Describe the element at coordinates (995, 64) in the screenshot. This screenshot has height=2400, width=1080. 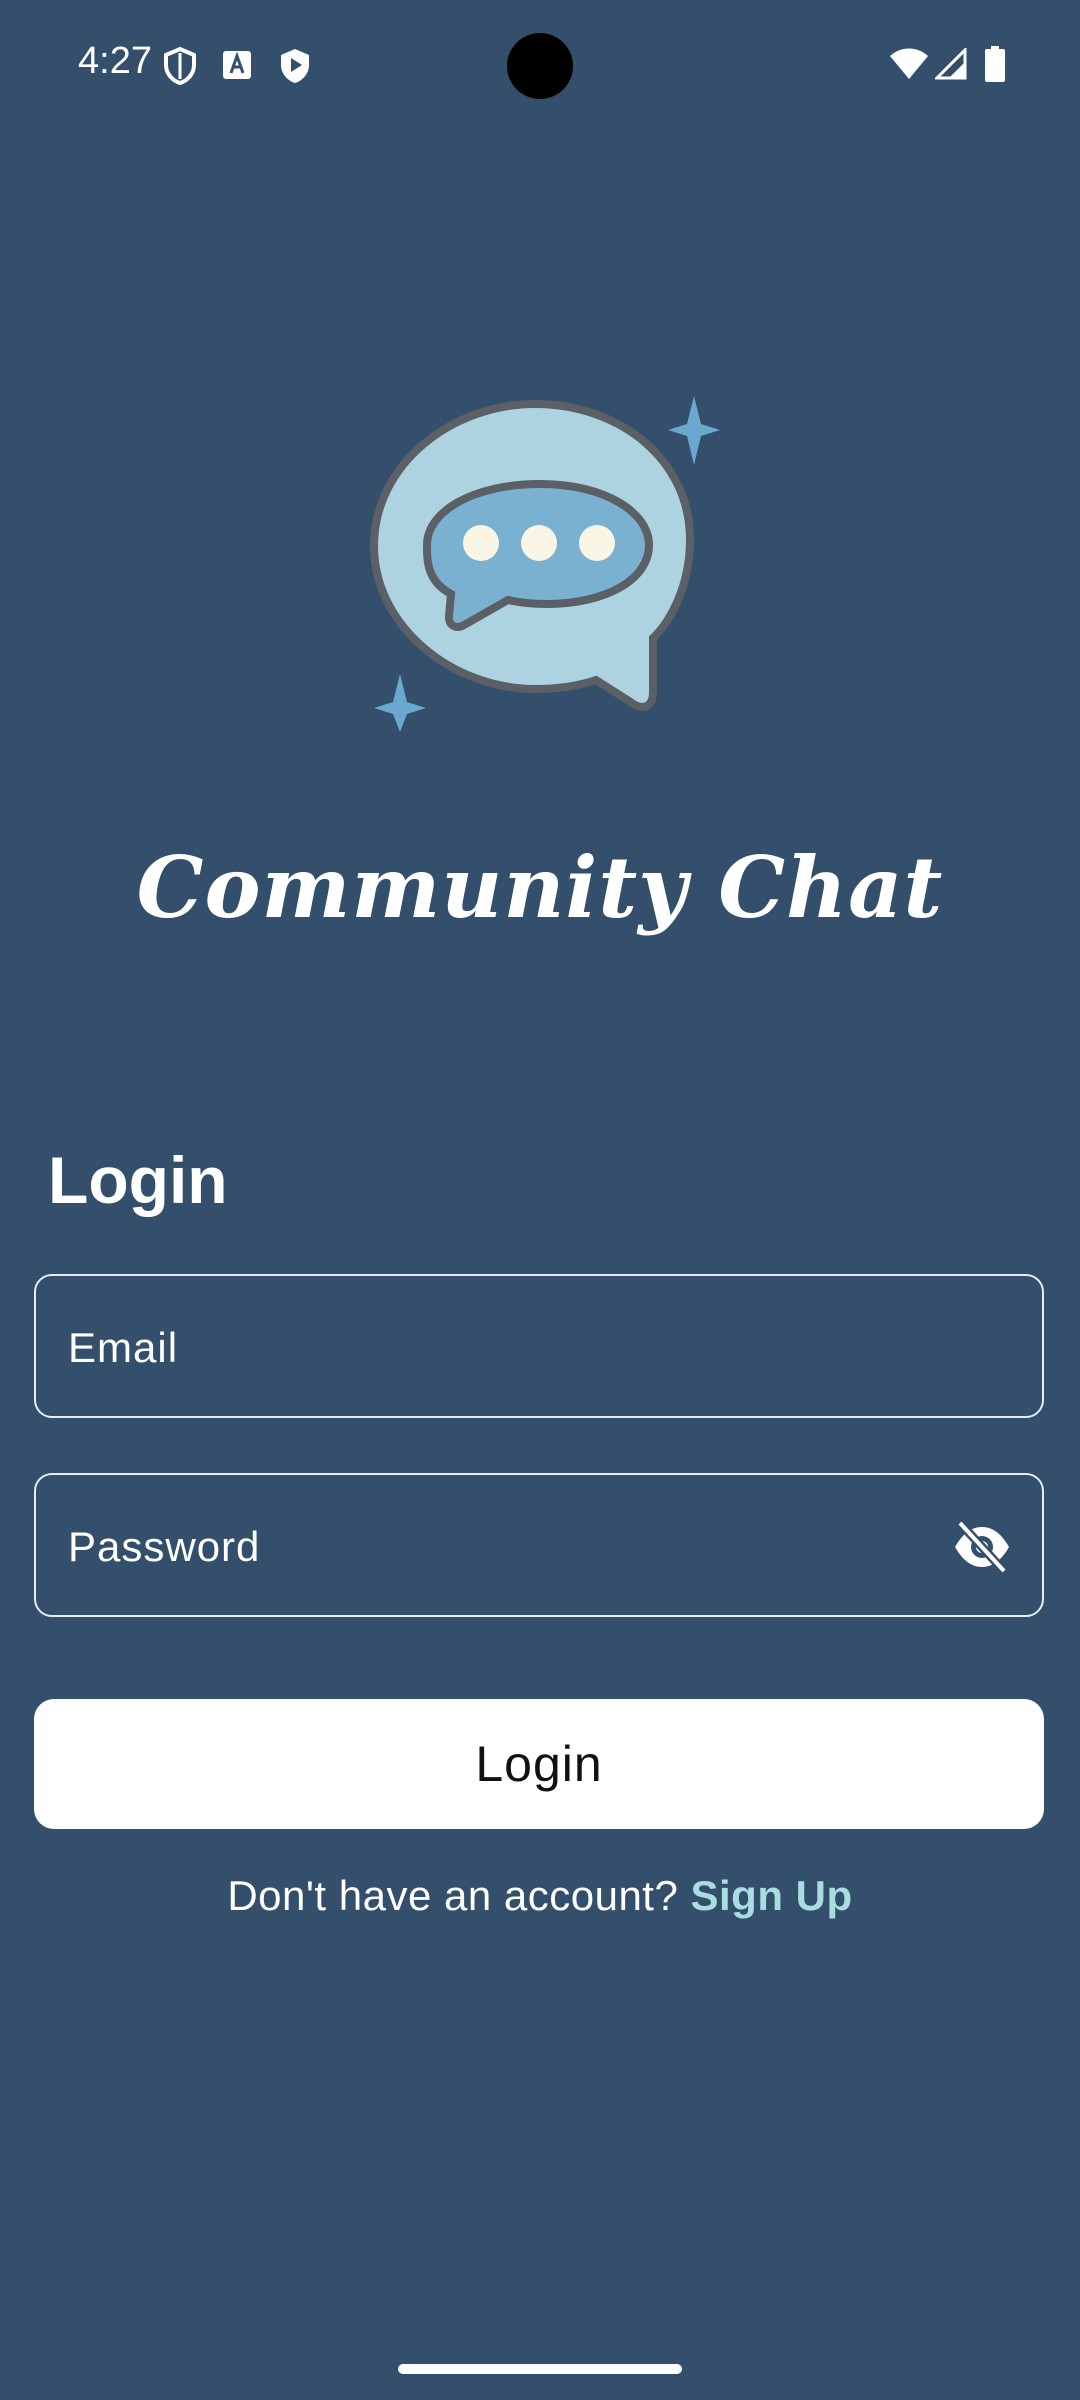
I see `battery-icon` at that location.